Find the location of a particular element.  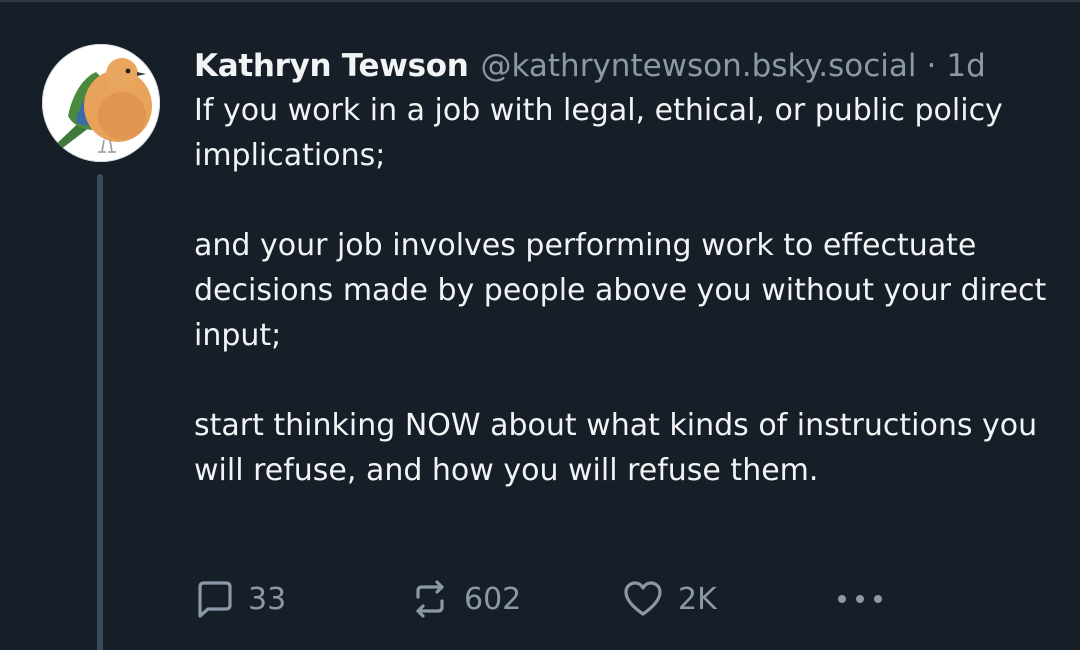

post-actions: 33 602 2K is located at coordinates (554, 599).